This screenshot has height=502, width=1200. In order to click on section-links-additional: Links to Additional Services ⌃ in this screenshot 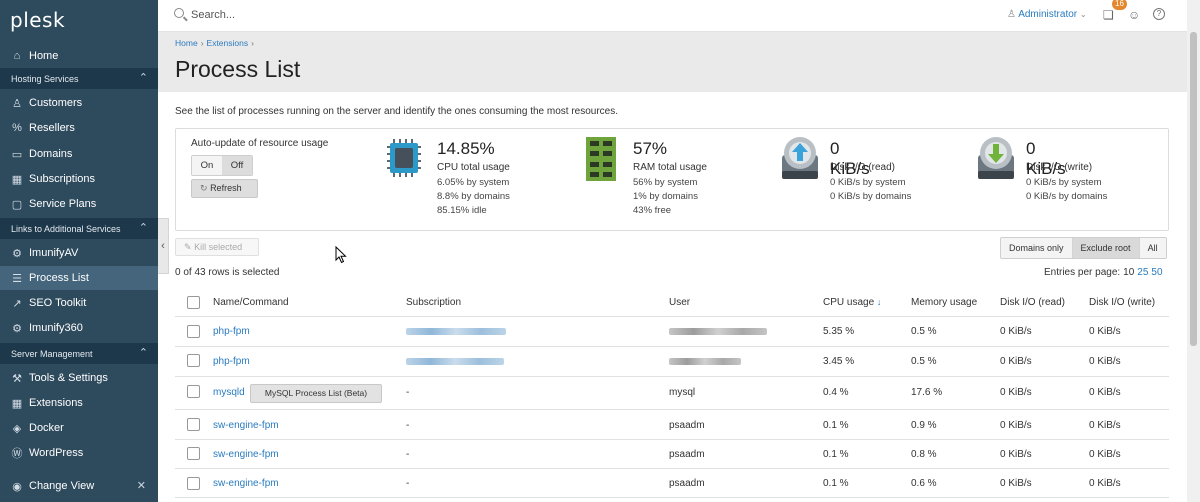, I will do `click(79, 228)`.